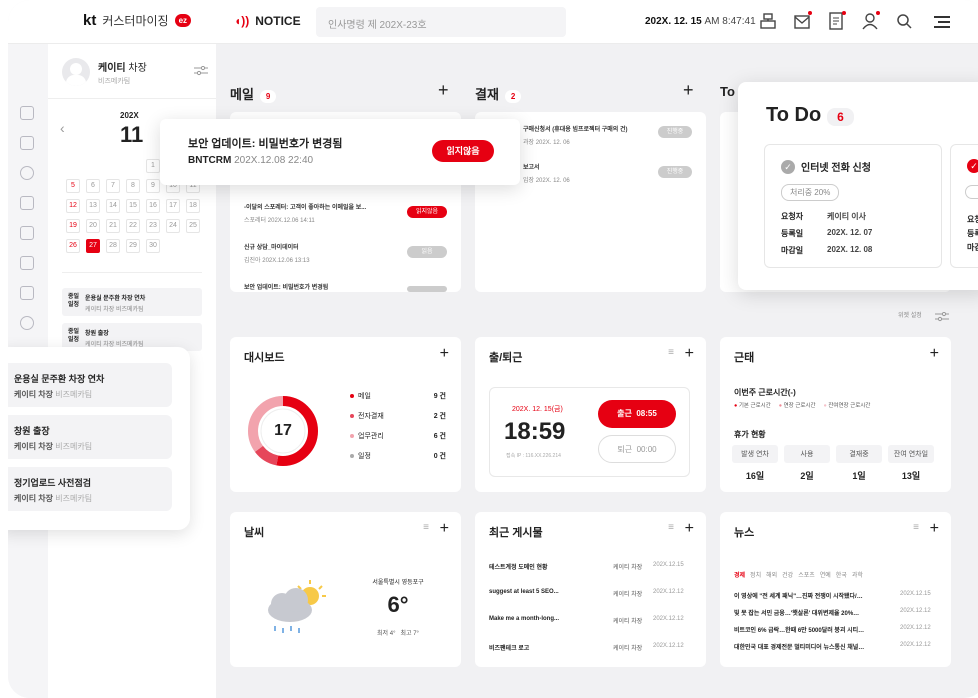  I want to click on profile: 케이티 차장 비즈메카팀, so click(104, 72).